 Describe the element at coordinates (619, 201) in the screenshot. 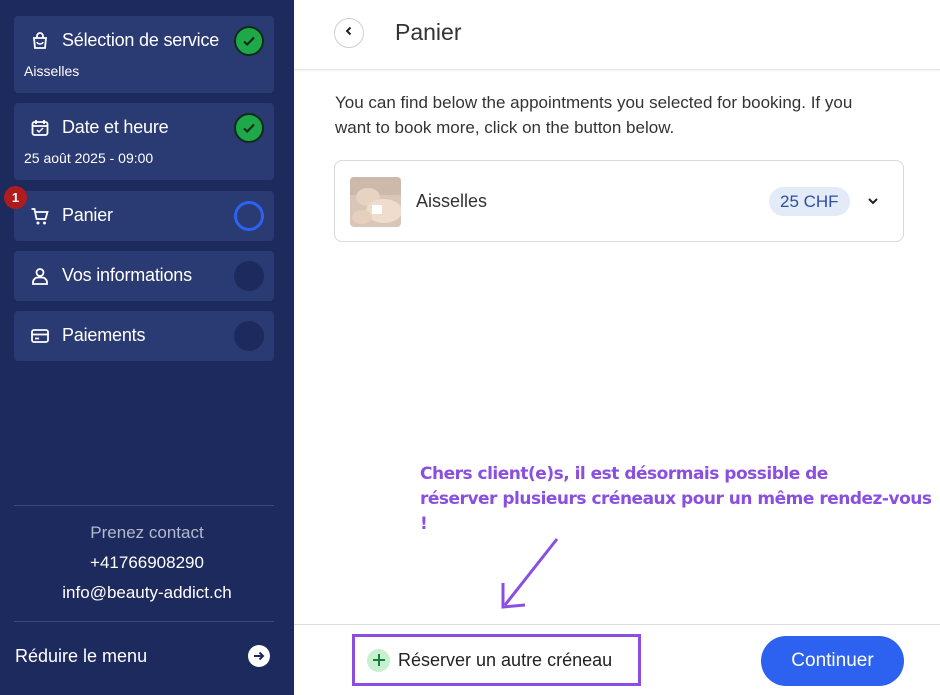

I see `cart-item: Aisselles 25 CHF` at that location.